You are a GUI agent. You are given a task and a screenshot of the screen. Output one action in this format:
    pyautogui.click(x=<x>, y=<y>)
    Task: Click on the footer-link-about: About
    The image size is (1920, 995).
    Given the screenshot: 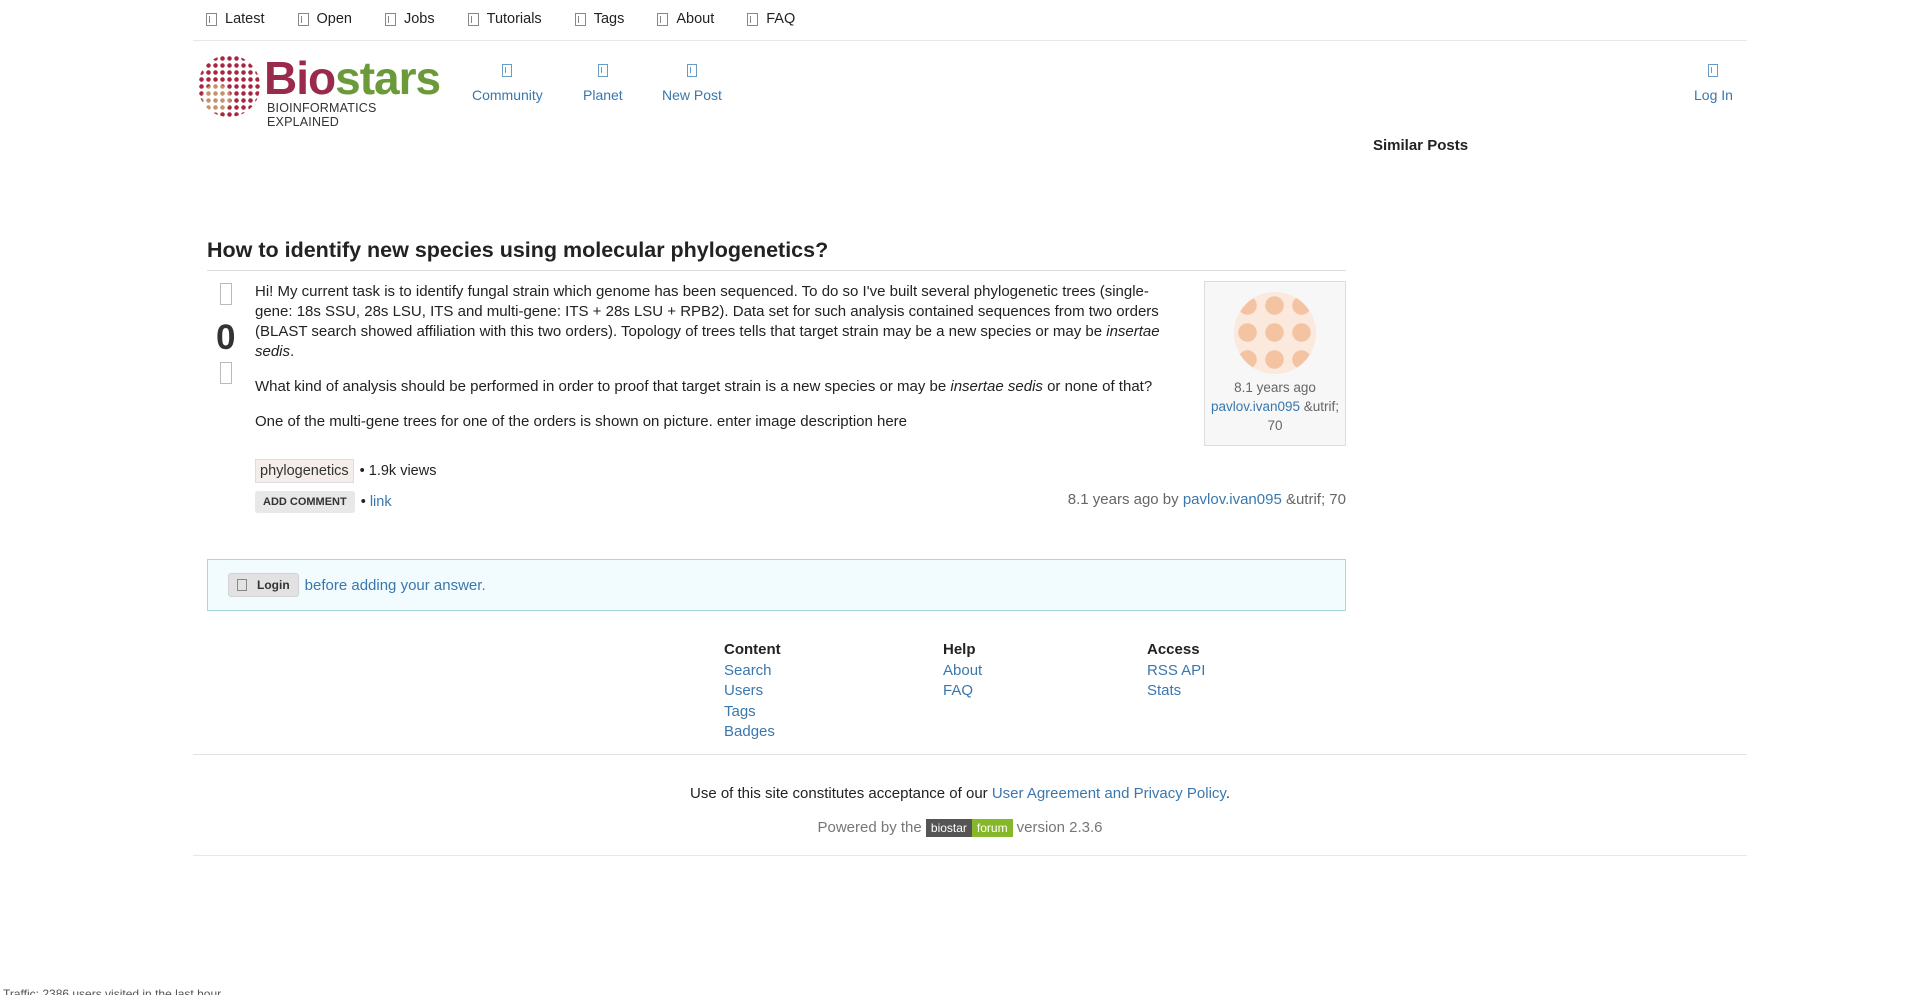 What is the action you would take?
    pyautogui.click(x=962, y=671)
    